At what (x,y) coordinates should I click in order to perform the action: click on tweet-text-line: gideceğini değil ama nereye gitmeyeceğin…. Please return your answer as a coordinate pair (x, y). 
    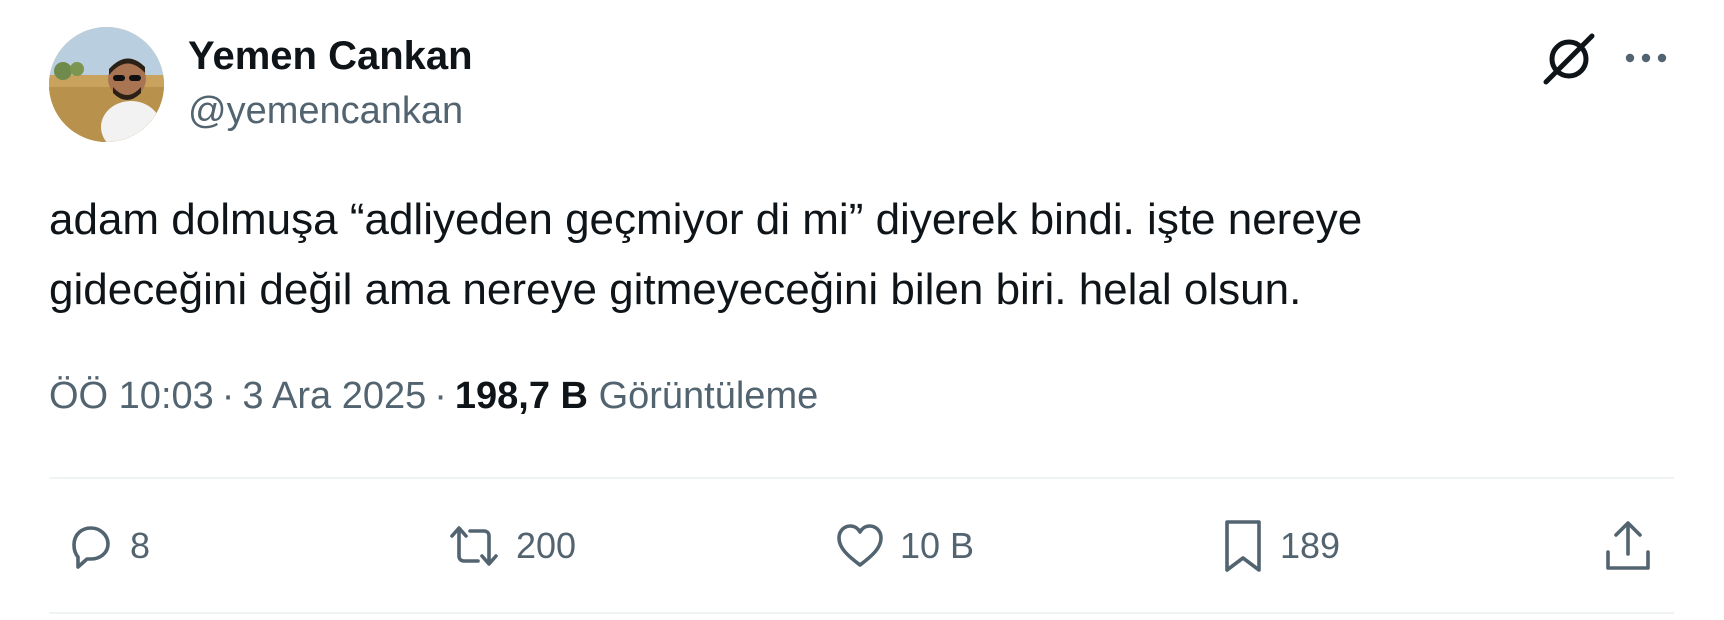
    Looking at the image, I should click on (675, 289).